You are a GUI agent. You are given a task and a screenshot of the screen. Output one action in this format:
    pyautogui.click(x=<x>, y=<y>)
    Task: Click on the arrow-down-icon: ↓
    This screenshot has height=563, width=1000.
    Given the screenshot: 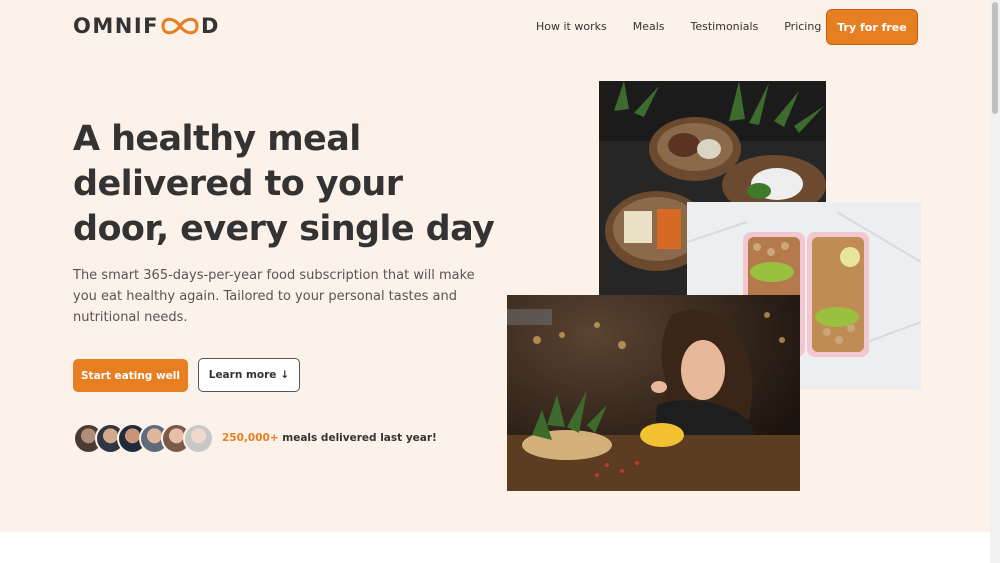 What is the action you would take?
    pyautogui.click(x=285, y=375)
    